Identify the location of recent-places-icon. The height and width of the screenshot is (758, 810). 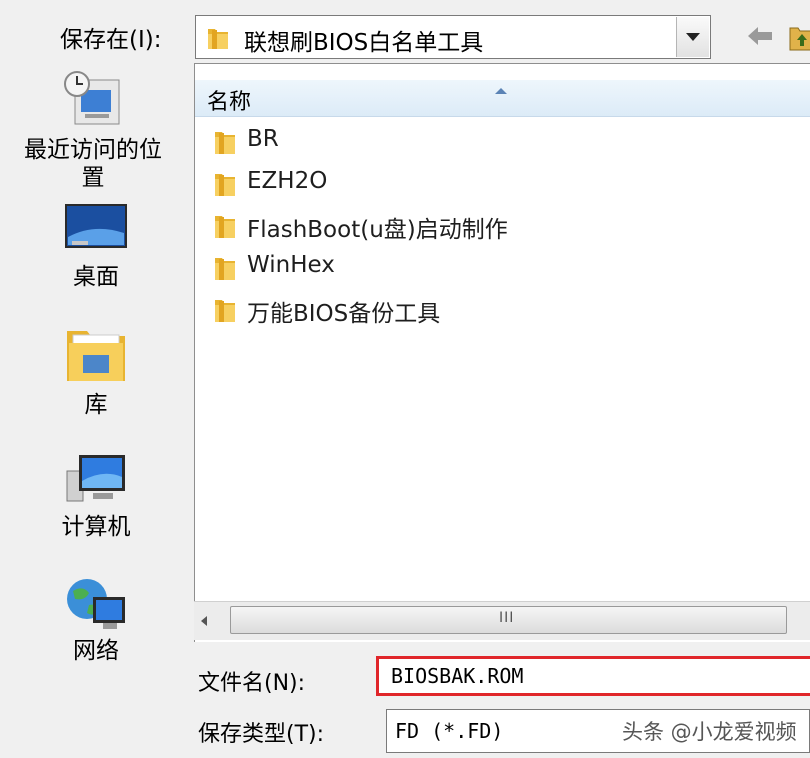
(92, 98).